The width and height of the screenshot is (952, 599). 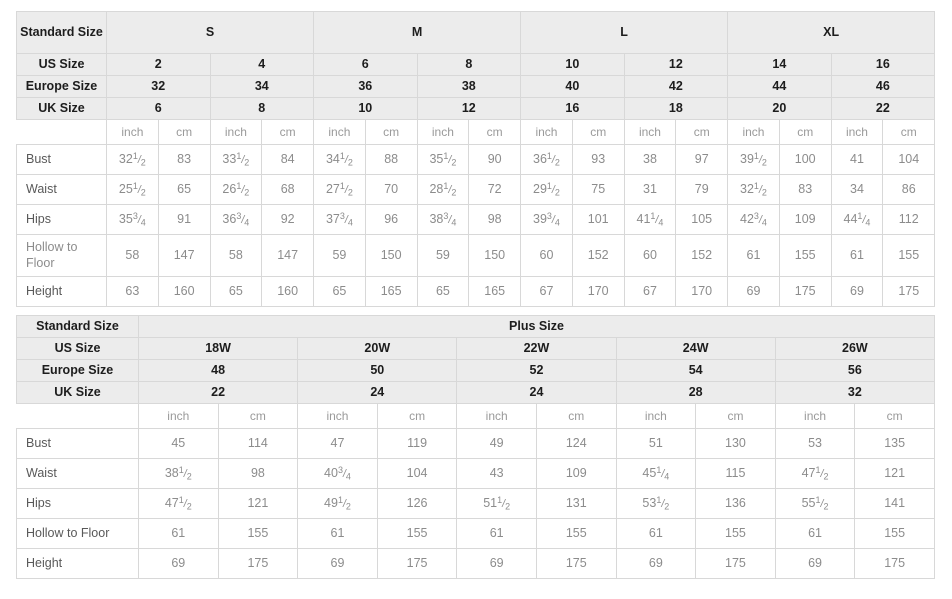 What do you see at coordinates (61, 86) in the screenshot?
I see `size-row-label: Europe Size` at bounding box center [61, 86].